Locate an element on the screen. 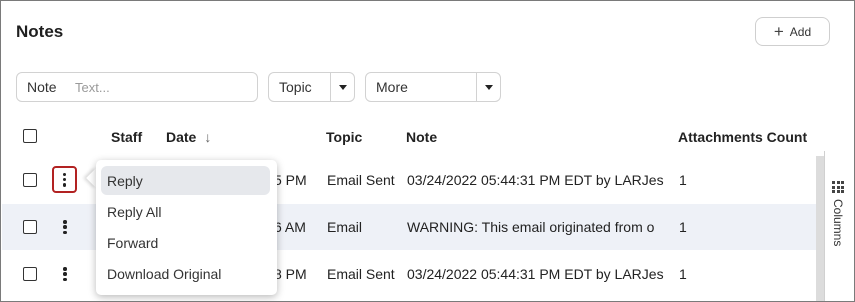 The width and height of the screenshot is (855, 302). menu-item-download-original: Download Original is located at coordinates (185, 273).